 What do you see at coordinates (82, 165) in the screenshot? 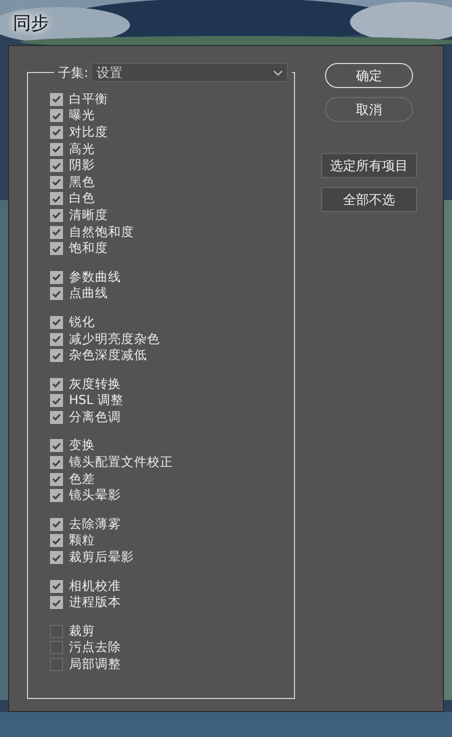
I see `checkbox-label: 阴影` at bounding box center [82, 165].